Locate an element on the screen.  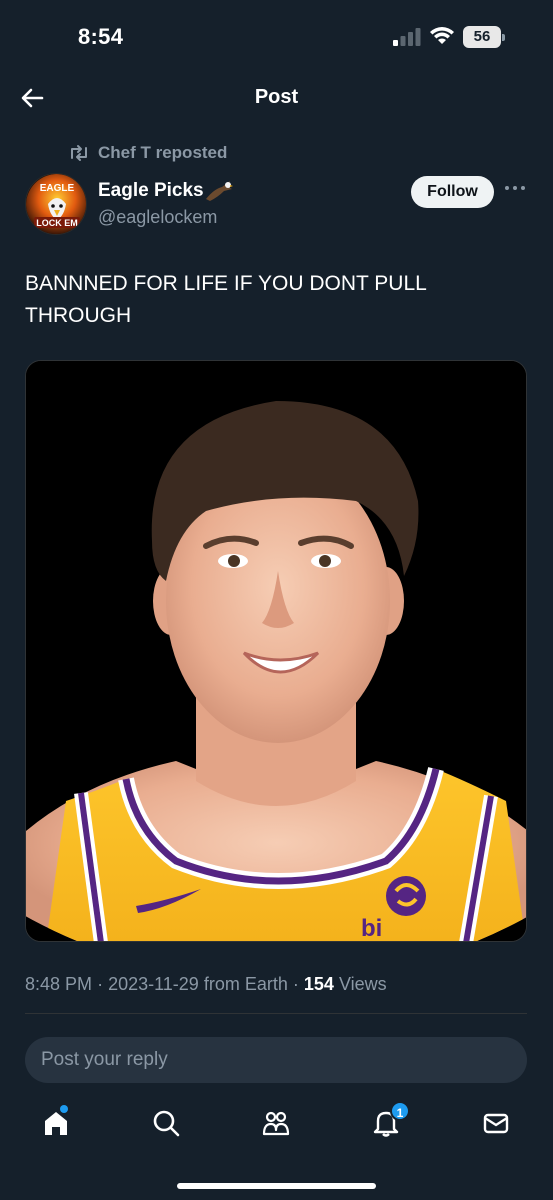
tab-messages is located at coordinates (496, 1123).